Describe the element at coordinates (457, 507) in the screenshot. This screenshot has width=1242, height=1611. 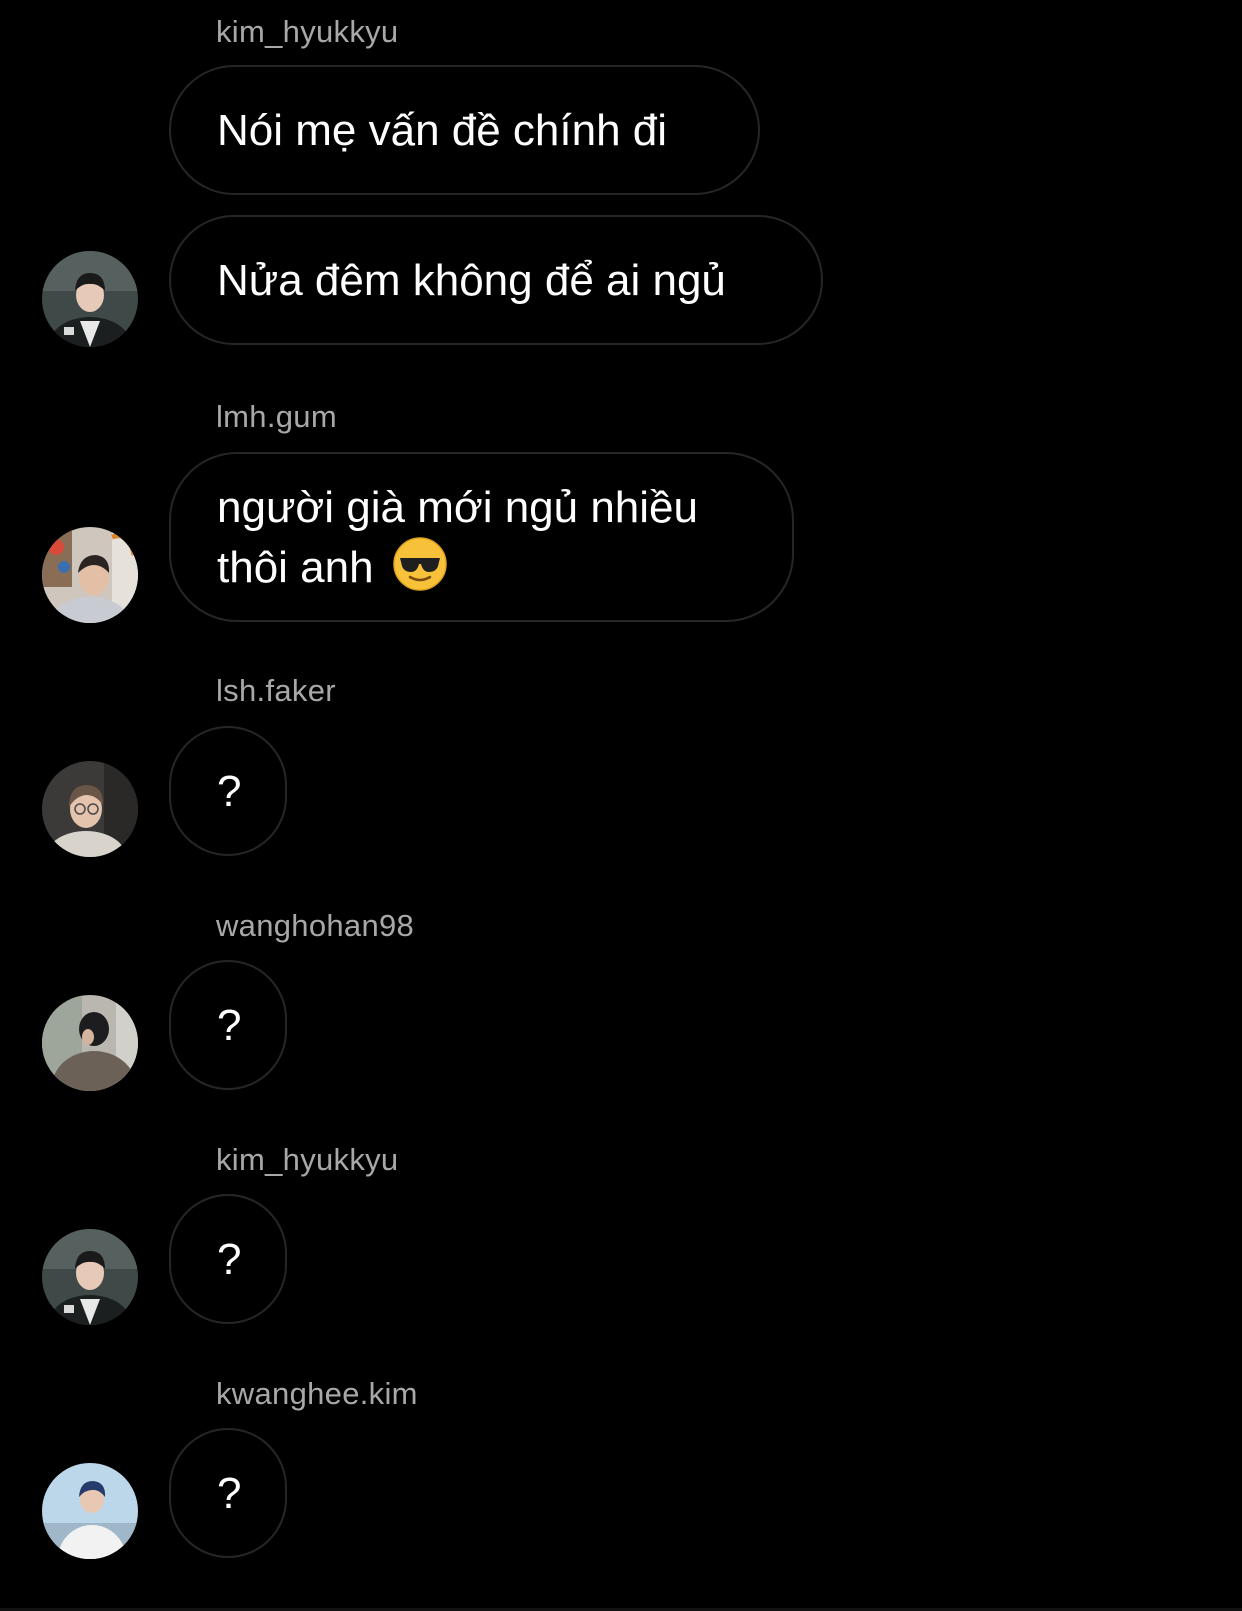
I see `message-line: người già mới ngủ nhiều` at that location.